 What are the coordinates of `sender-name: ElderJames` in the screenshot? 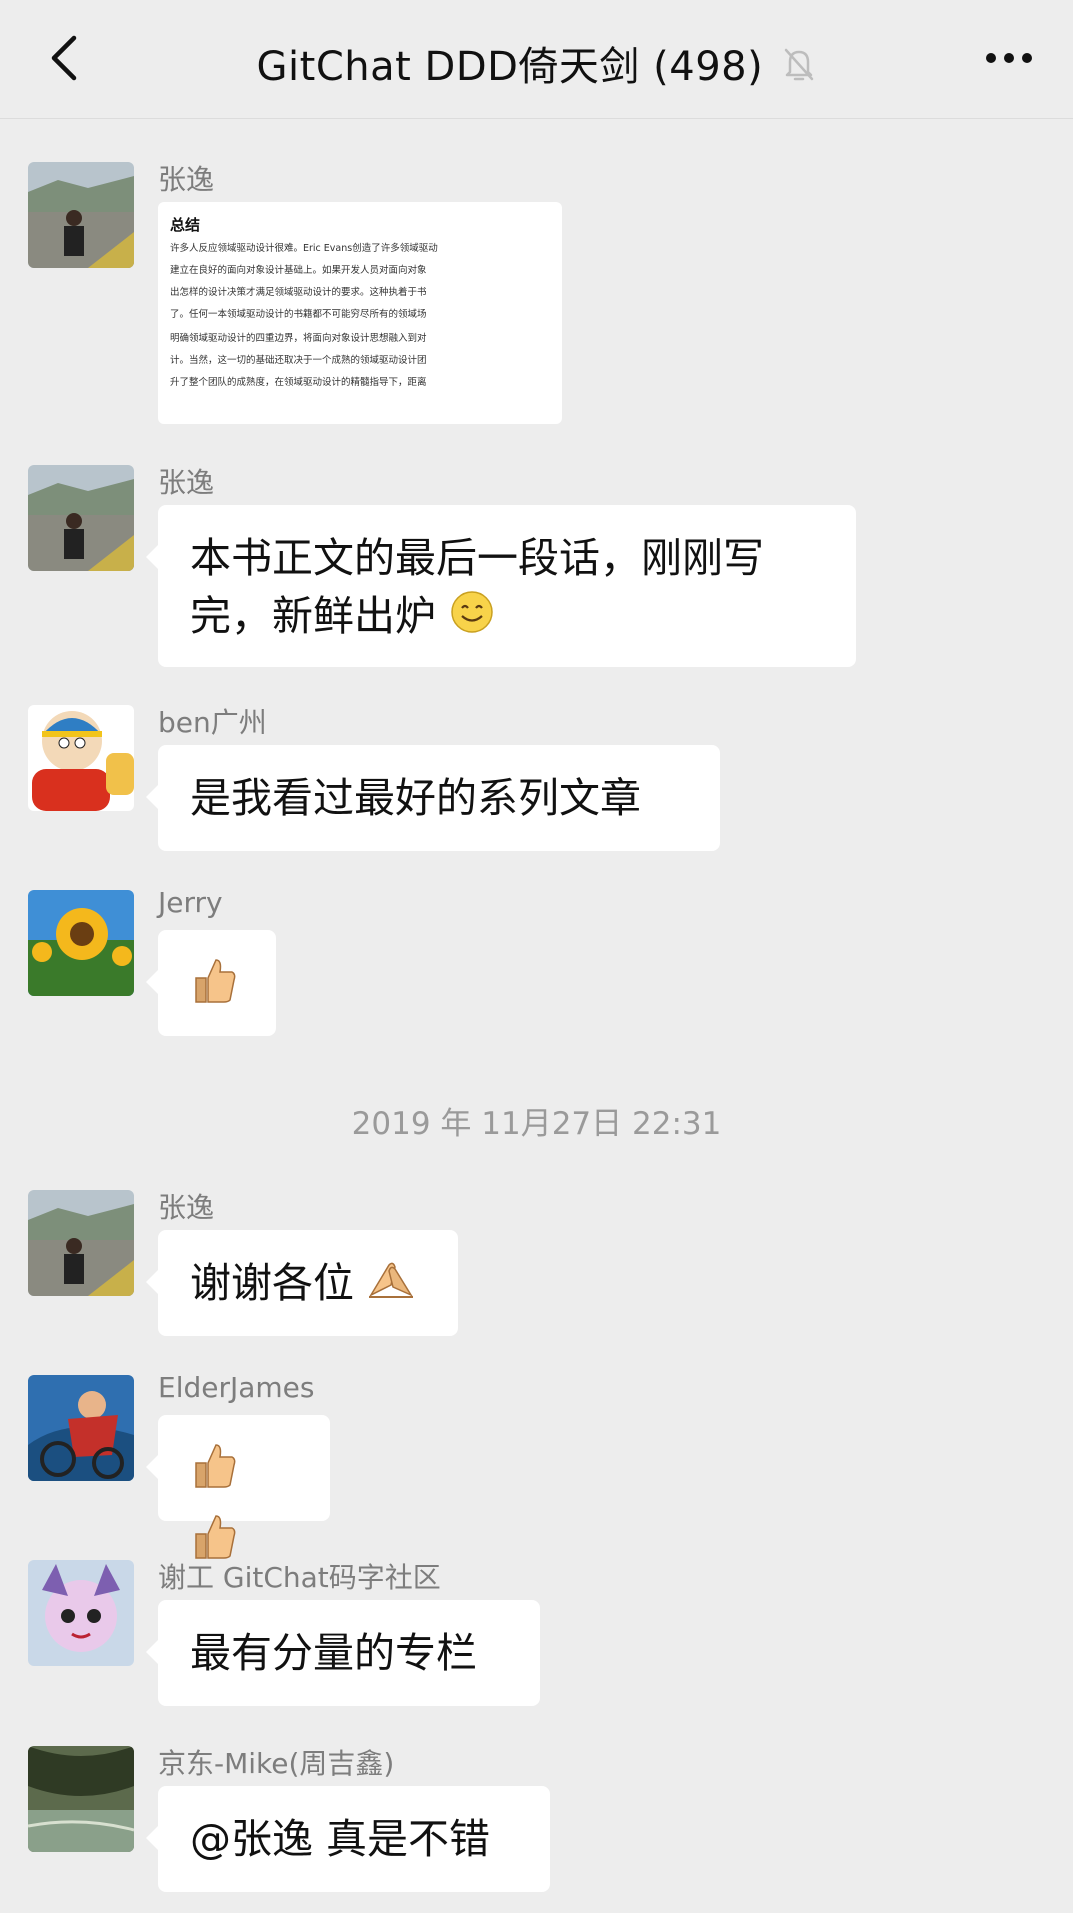 It's located at (236, 1387).